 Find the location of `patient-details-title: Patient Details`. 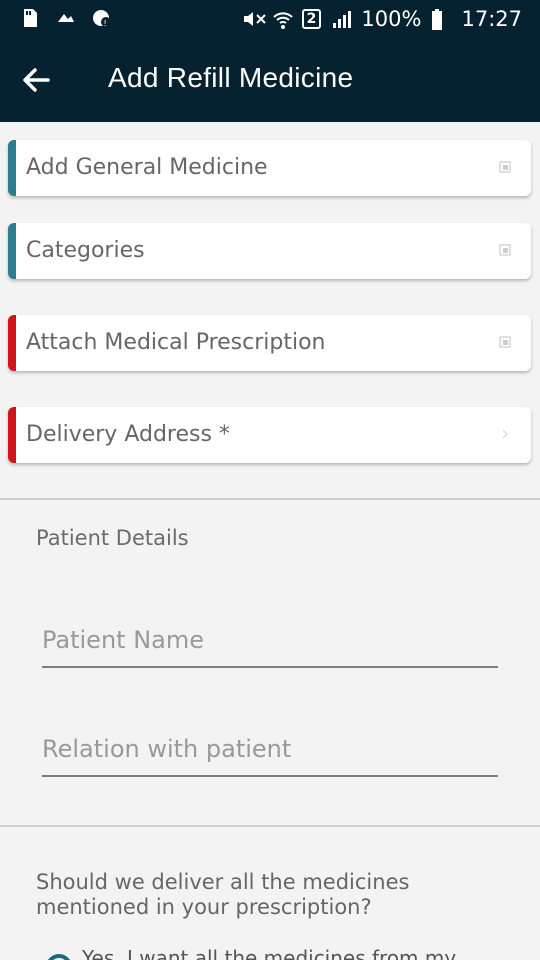

patient-details-title: Patient Details is located at coordinates (112, 538).